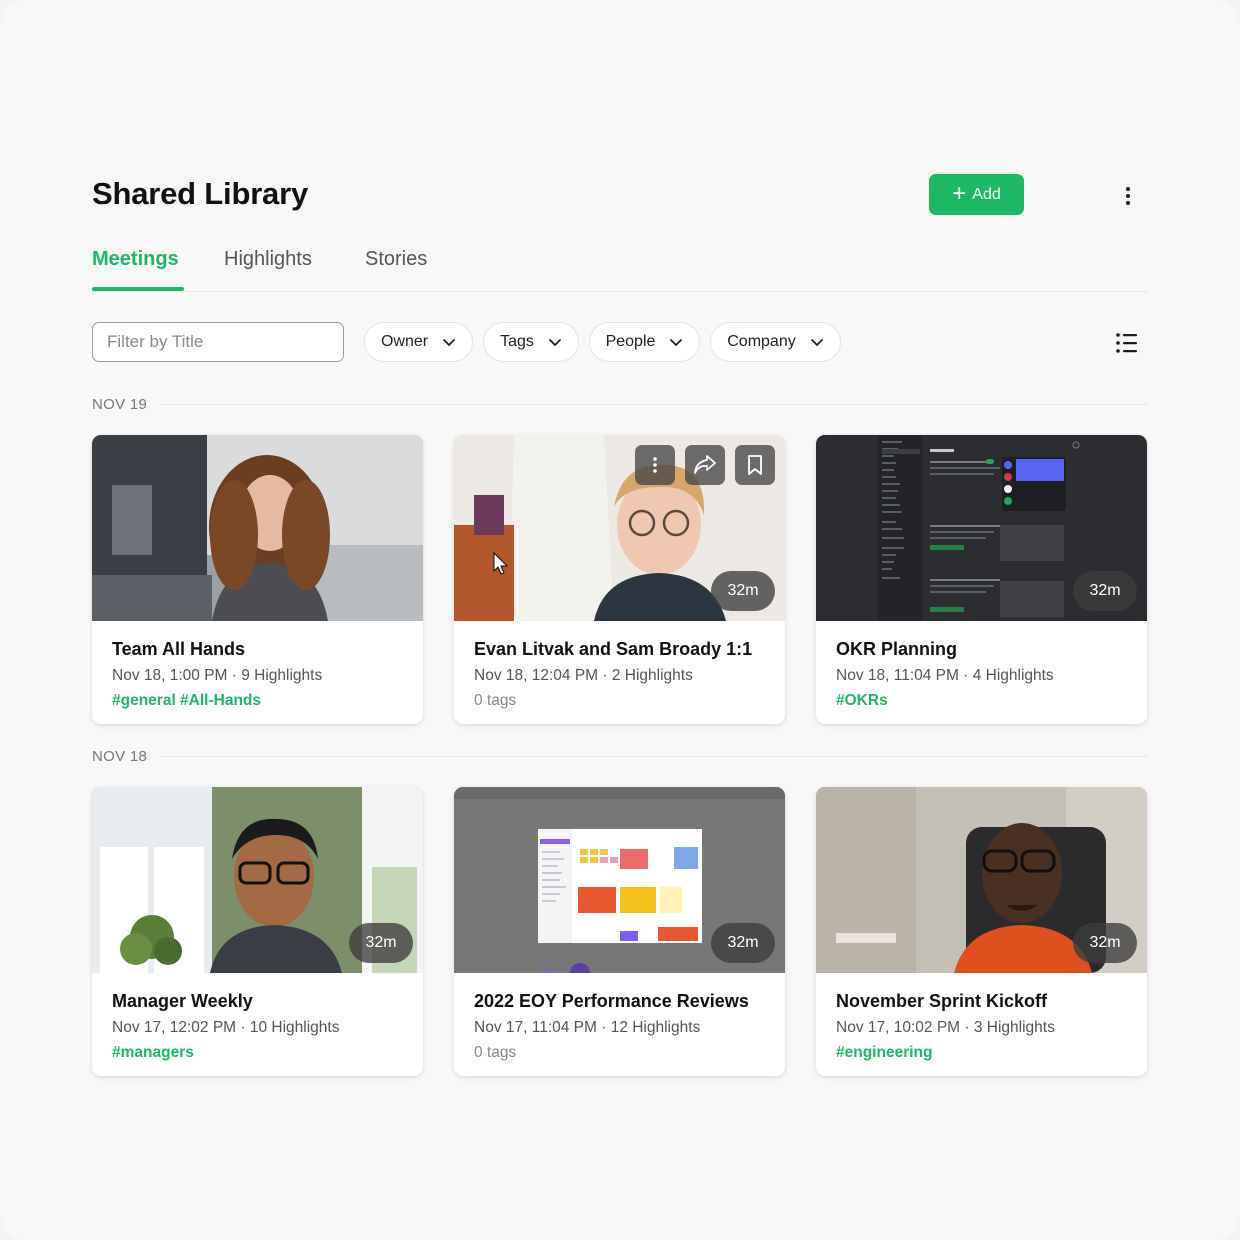 This screenshot has height=1240, width=1240. I want to click on card-meta: Nov 18, 12:04 PM · 2 Highlights, so click(583, 675).